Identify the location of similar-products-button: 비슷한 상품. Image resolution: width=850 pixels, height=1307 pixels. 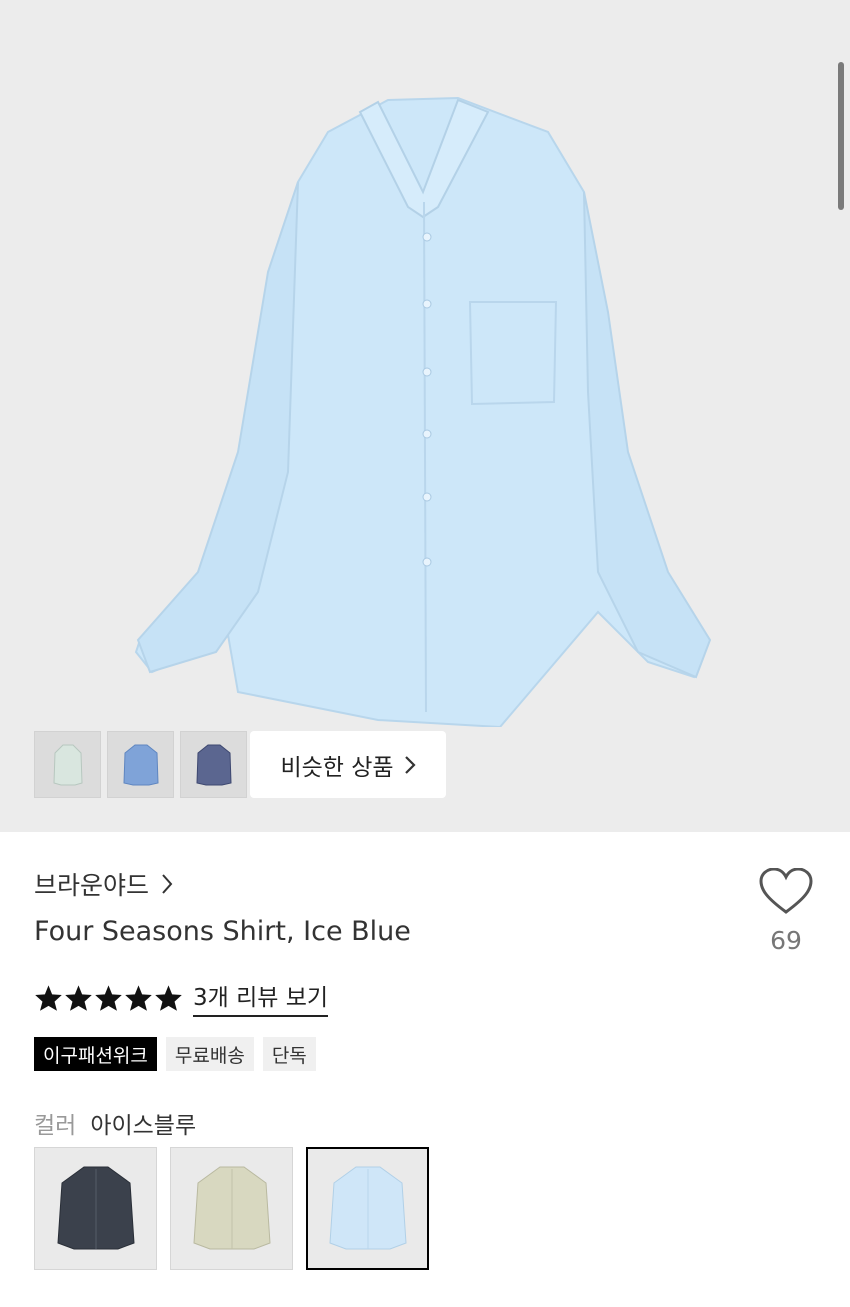
(348, 764).